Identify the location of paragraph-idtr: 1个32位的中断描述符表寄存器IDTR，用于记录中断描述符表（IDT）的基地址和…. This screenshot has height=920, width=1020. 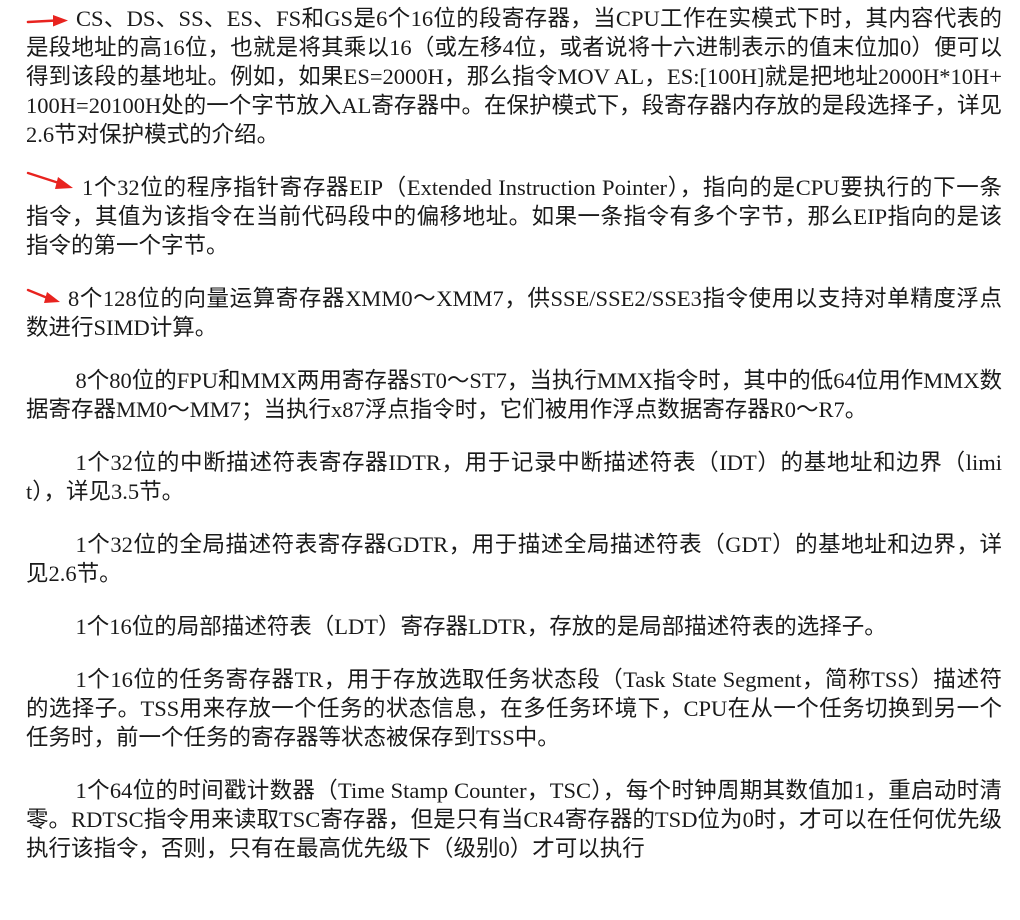
(514, 477).